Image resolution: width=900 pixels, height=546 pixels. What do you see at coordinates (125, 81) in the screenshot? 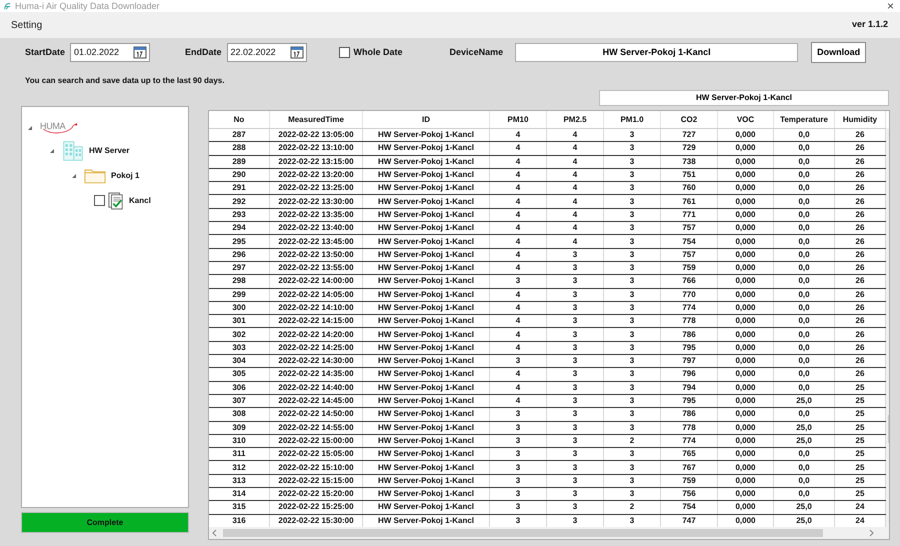
I see `info-text: You can search and save data up to the last 90 days.` at bounding box center [125, 81].